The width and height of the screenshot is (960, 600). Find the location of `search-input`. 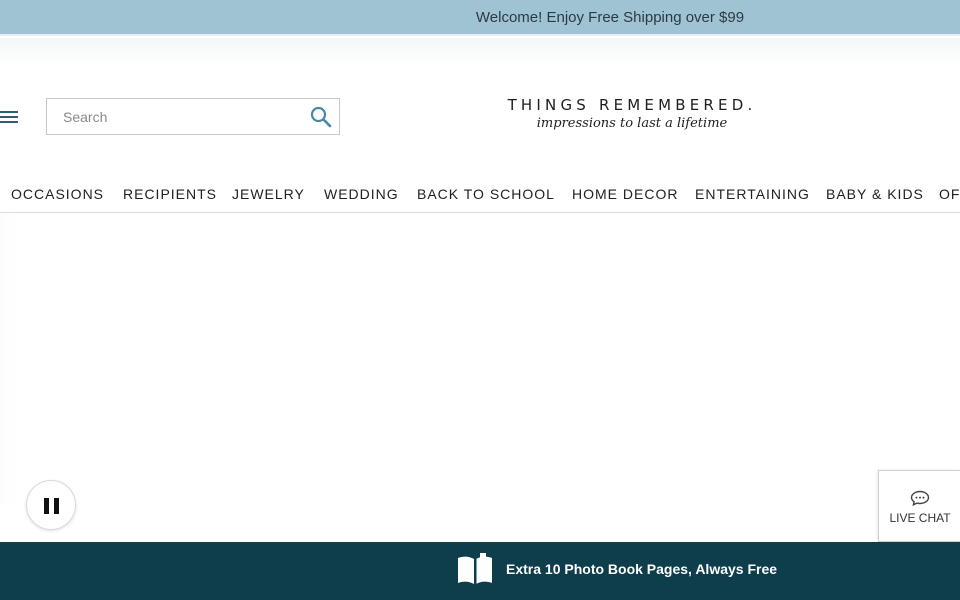

search-input is located at coordinates (172, 116).